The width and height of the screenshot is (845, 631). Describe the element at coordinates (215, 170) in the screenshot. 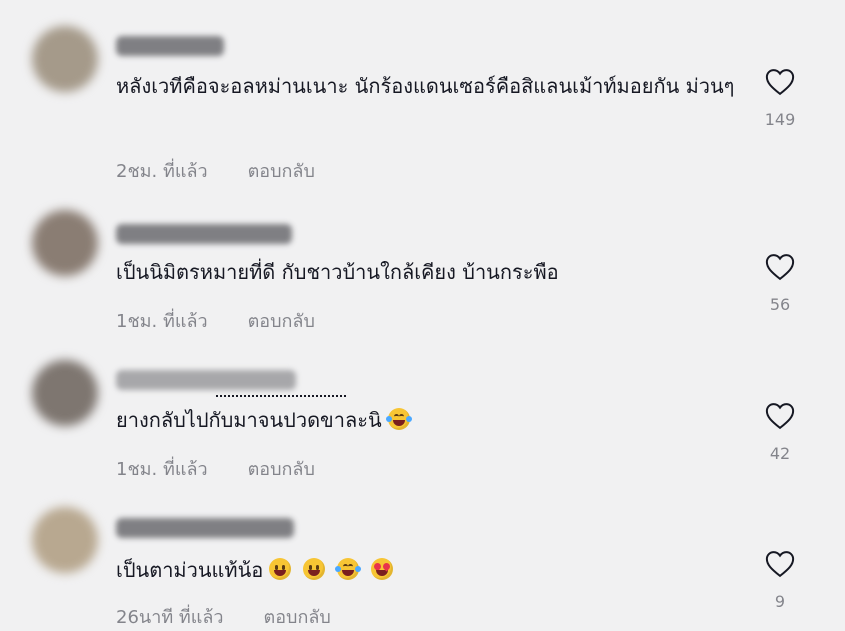

I see `comment-meta: 2ชม. ที่แล้ว ตอบกลับ` at that location.